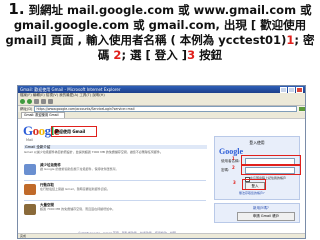 This screenshot has height=240, width=320. What do you see at coordinates (29, 101) in the screenshot?
I see `forward-icon` at bounding box center [29, 101].